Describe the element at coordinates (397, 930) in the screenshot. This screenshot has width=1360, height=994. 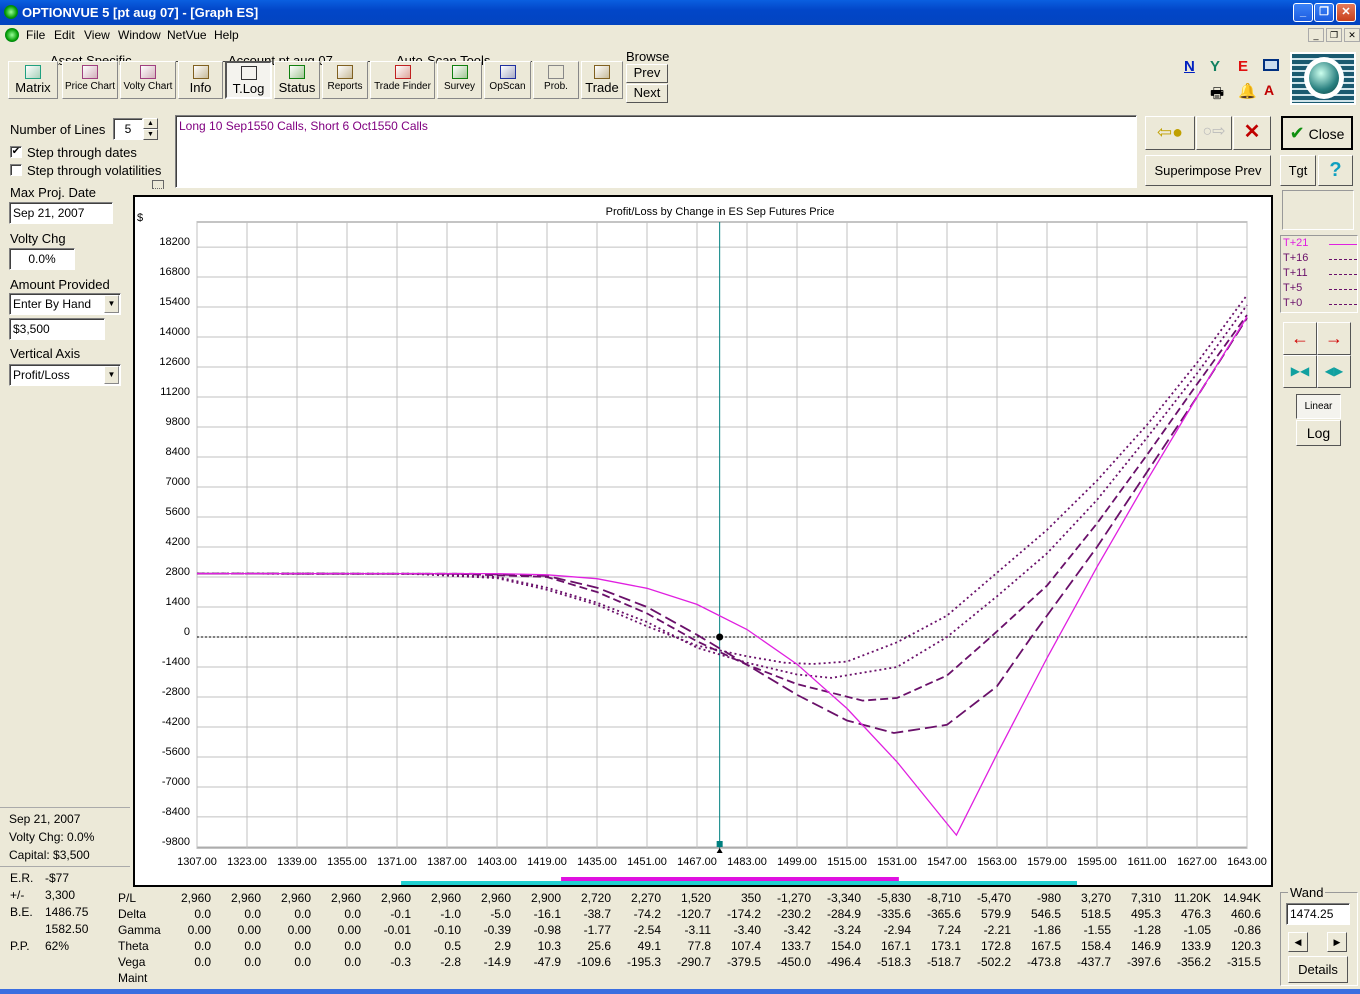
I see `table-cell: -0.01` at that location.